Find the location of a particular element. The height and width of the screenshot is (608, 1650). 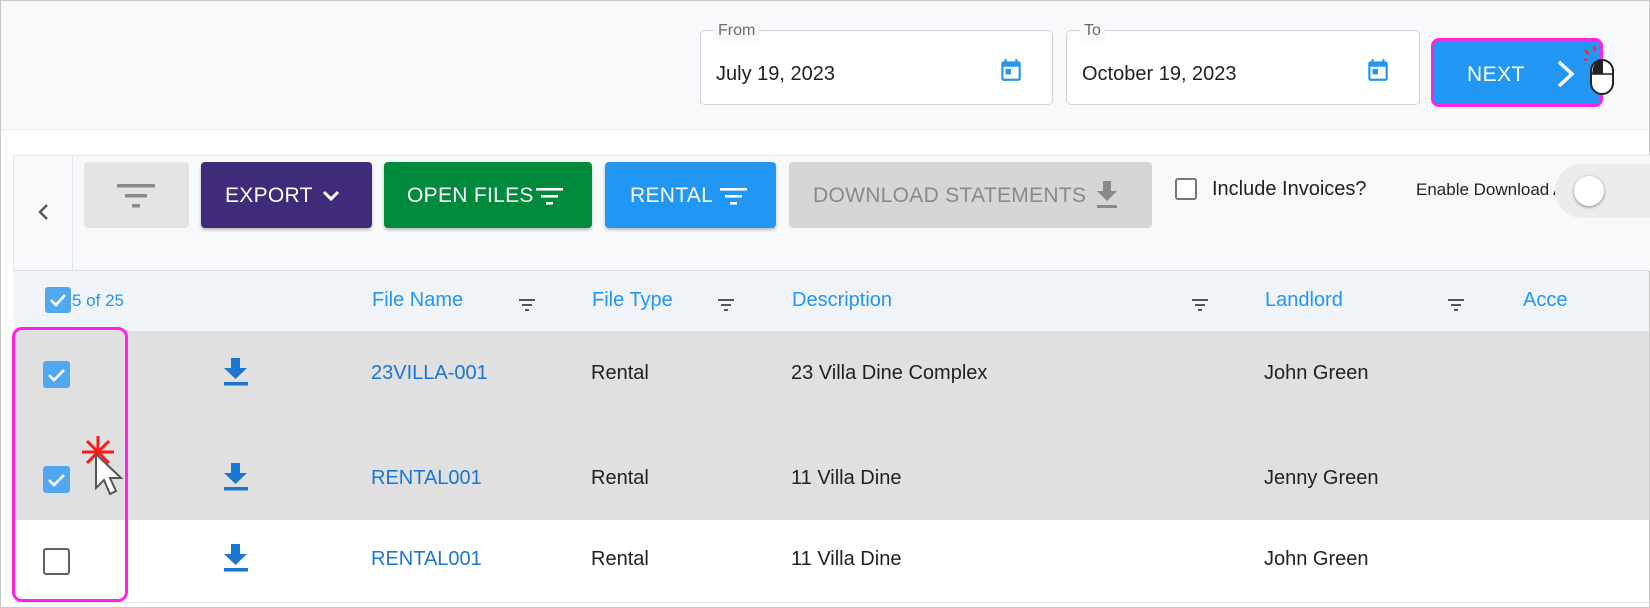

column-header-file-name: File Name is located at coordinates (417, 300).